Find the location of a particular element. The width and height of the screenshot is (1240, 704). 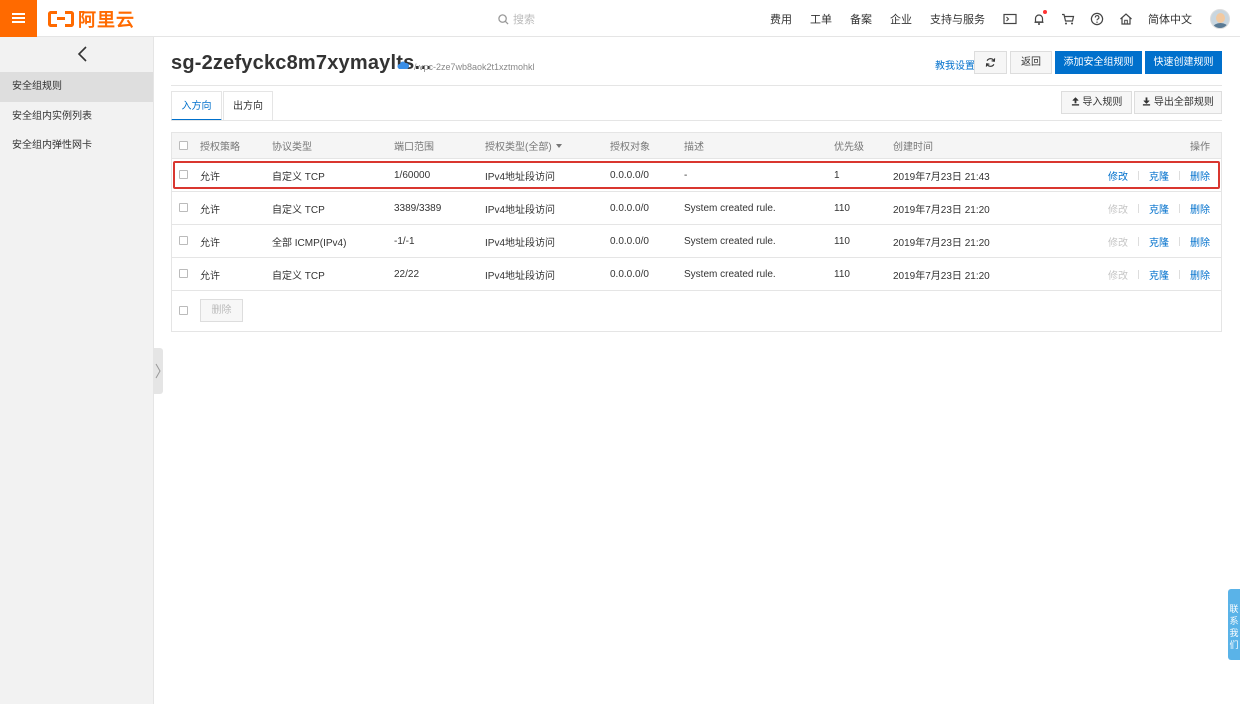

import-rules-button: 导入规则 is located at coordinates (1096, 102).